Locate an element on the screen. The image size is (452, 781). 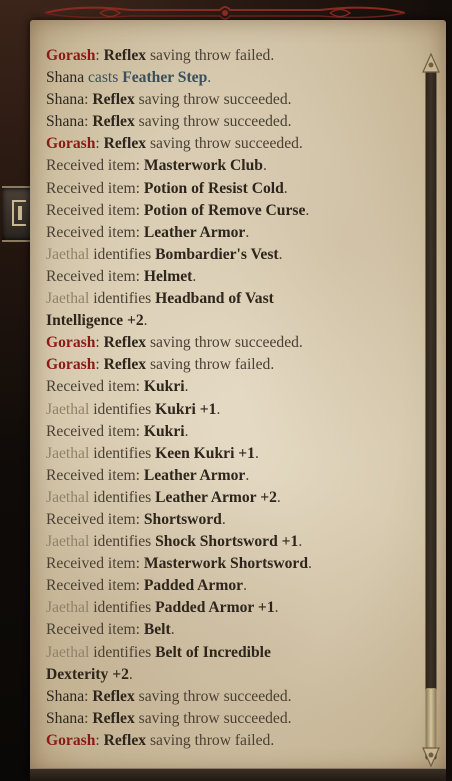
log-entry: Intelligence +2. is located at coordinates (231, 321).